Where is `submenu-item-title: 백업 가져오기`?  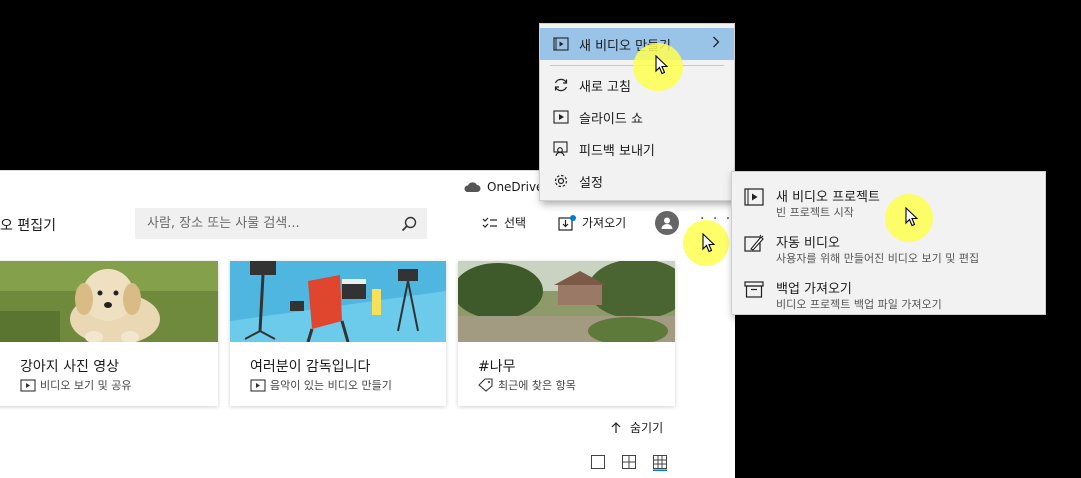 submenu-item-title: 백업 가져오기 is located at coordinates (814, 289).